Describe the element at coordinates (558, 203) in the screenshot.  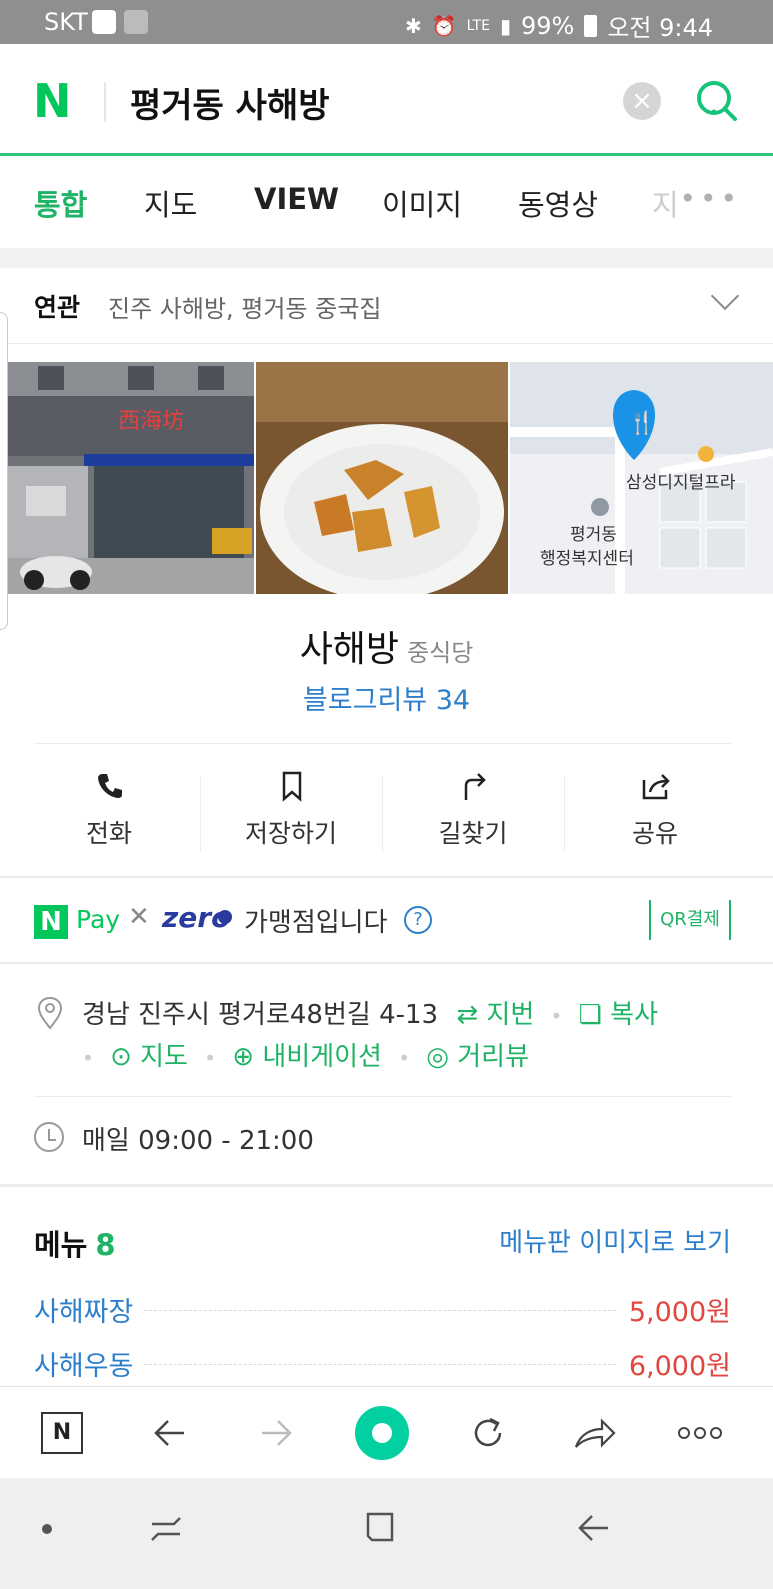
I see `tab-video: 동영상` at that location.